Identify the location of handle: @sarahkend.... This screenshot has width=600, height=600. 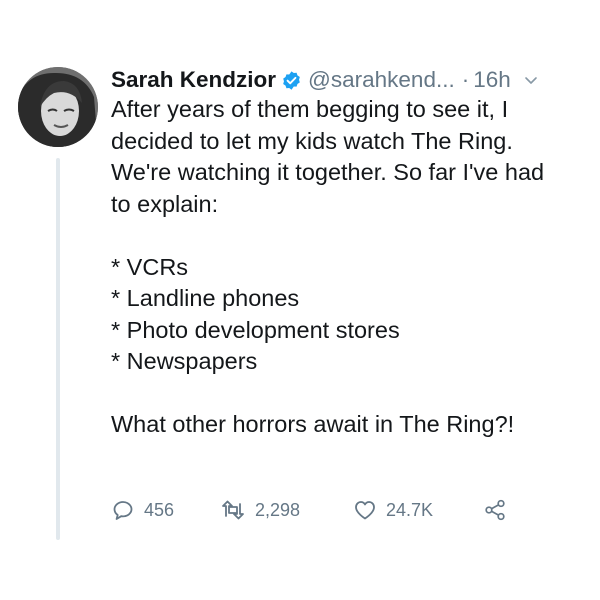
(381, 80).